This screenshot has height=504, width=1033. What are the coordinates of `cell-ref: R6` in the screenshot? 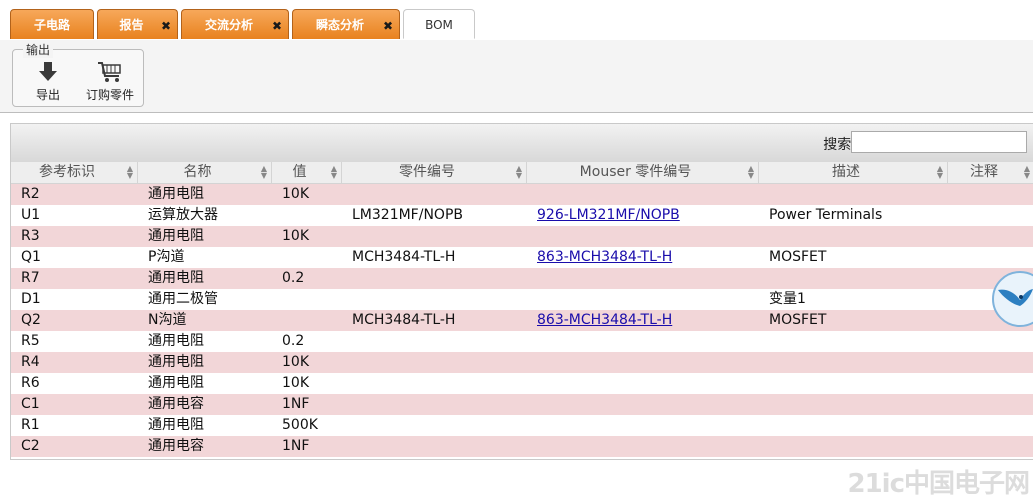 It's located at (30, 383).